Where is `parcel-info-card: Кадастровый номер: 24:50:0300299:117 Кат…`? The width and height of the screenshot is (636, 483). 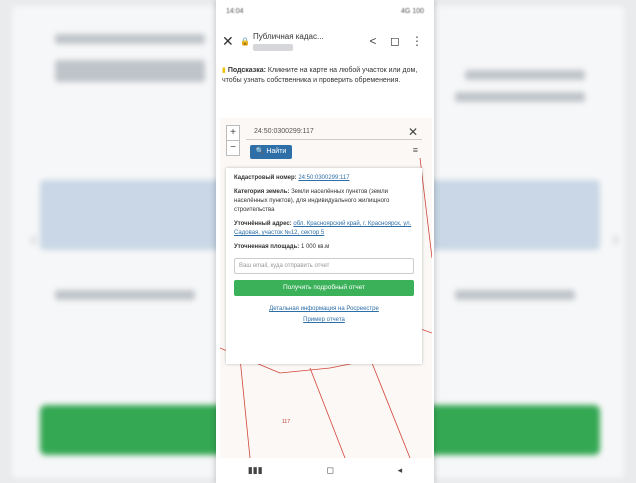
parcel-info-card: Кадастровый номер: 24:50:0300299:117 Кат… is located at coordinates (324, 266).